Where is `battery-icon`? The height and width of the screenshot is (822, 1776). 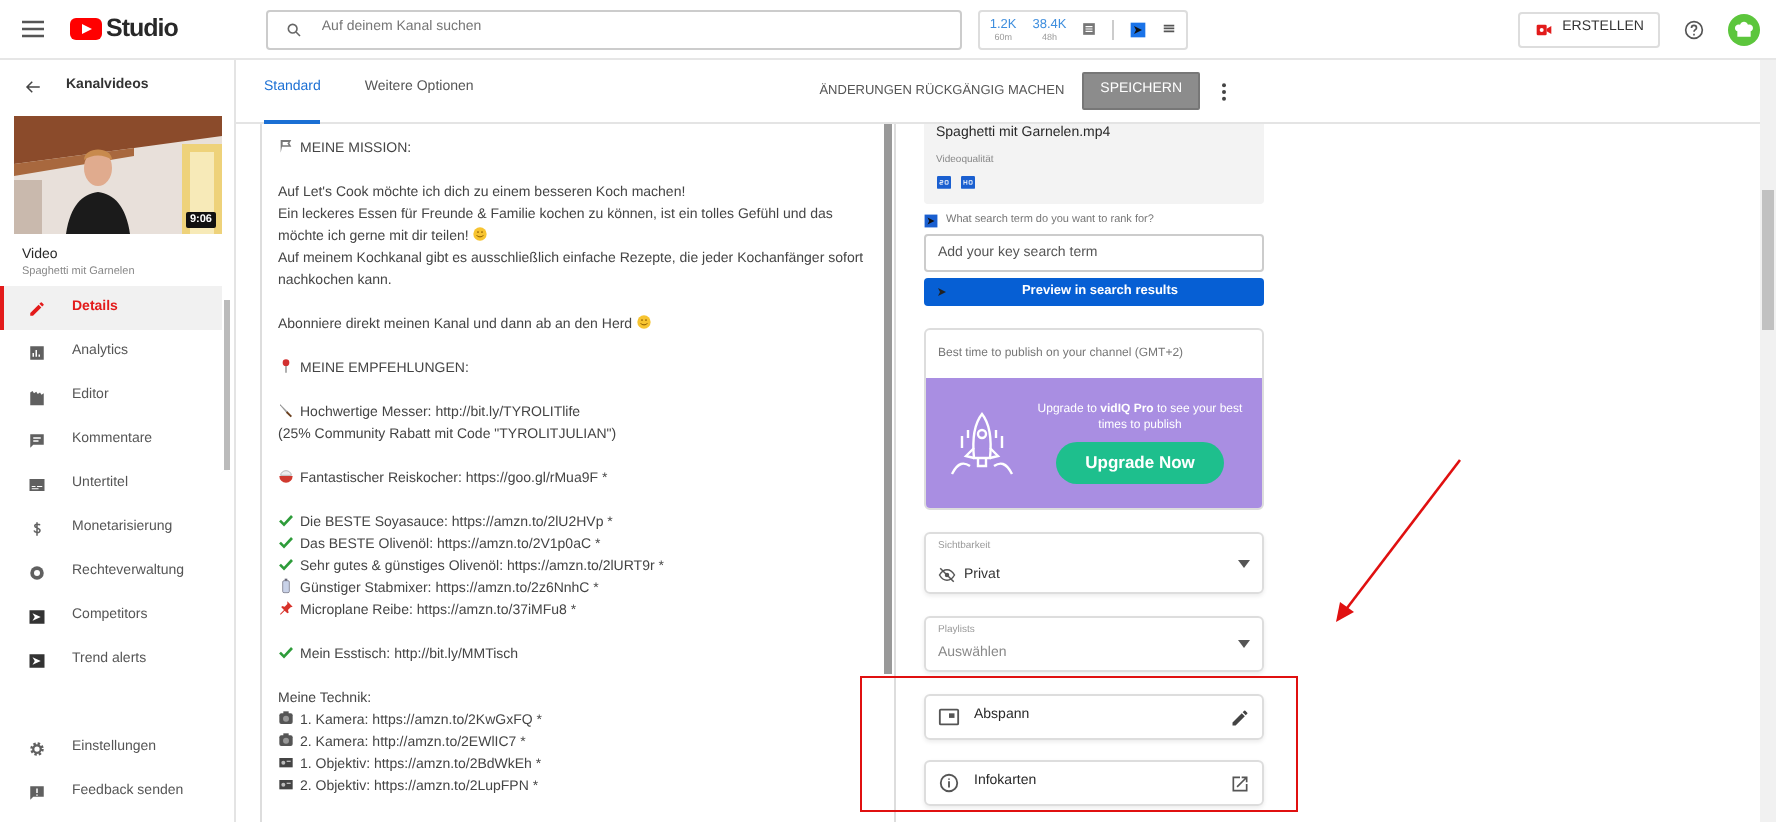 battery-icon is located at coordinates (286, 586).